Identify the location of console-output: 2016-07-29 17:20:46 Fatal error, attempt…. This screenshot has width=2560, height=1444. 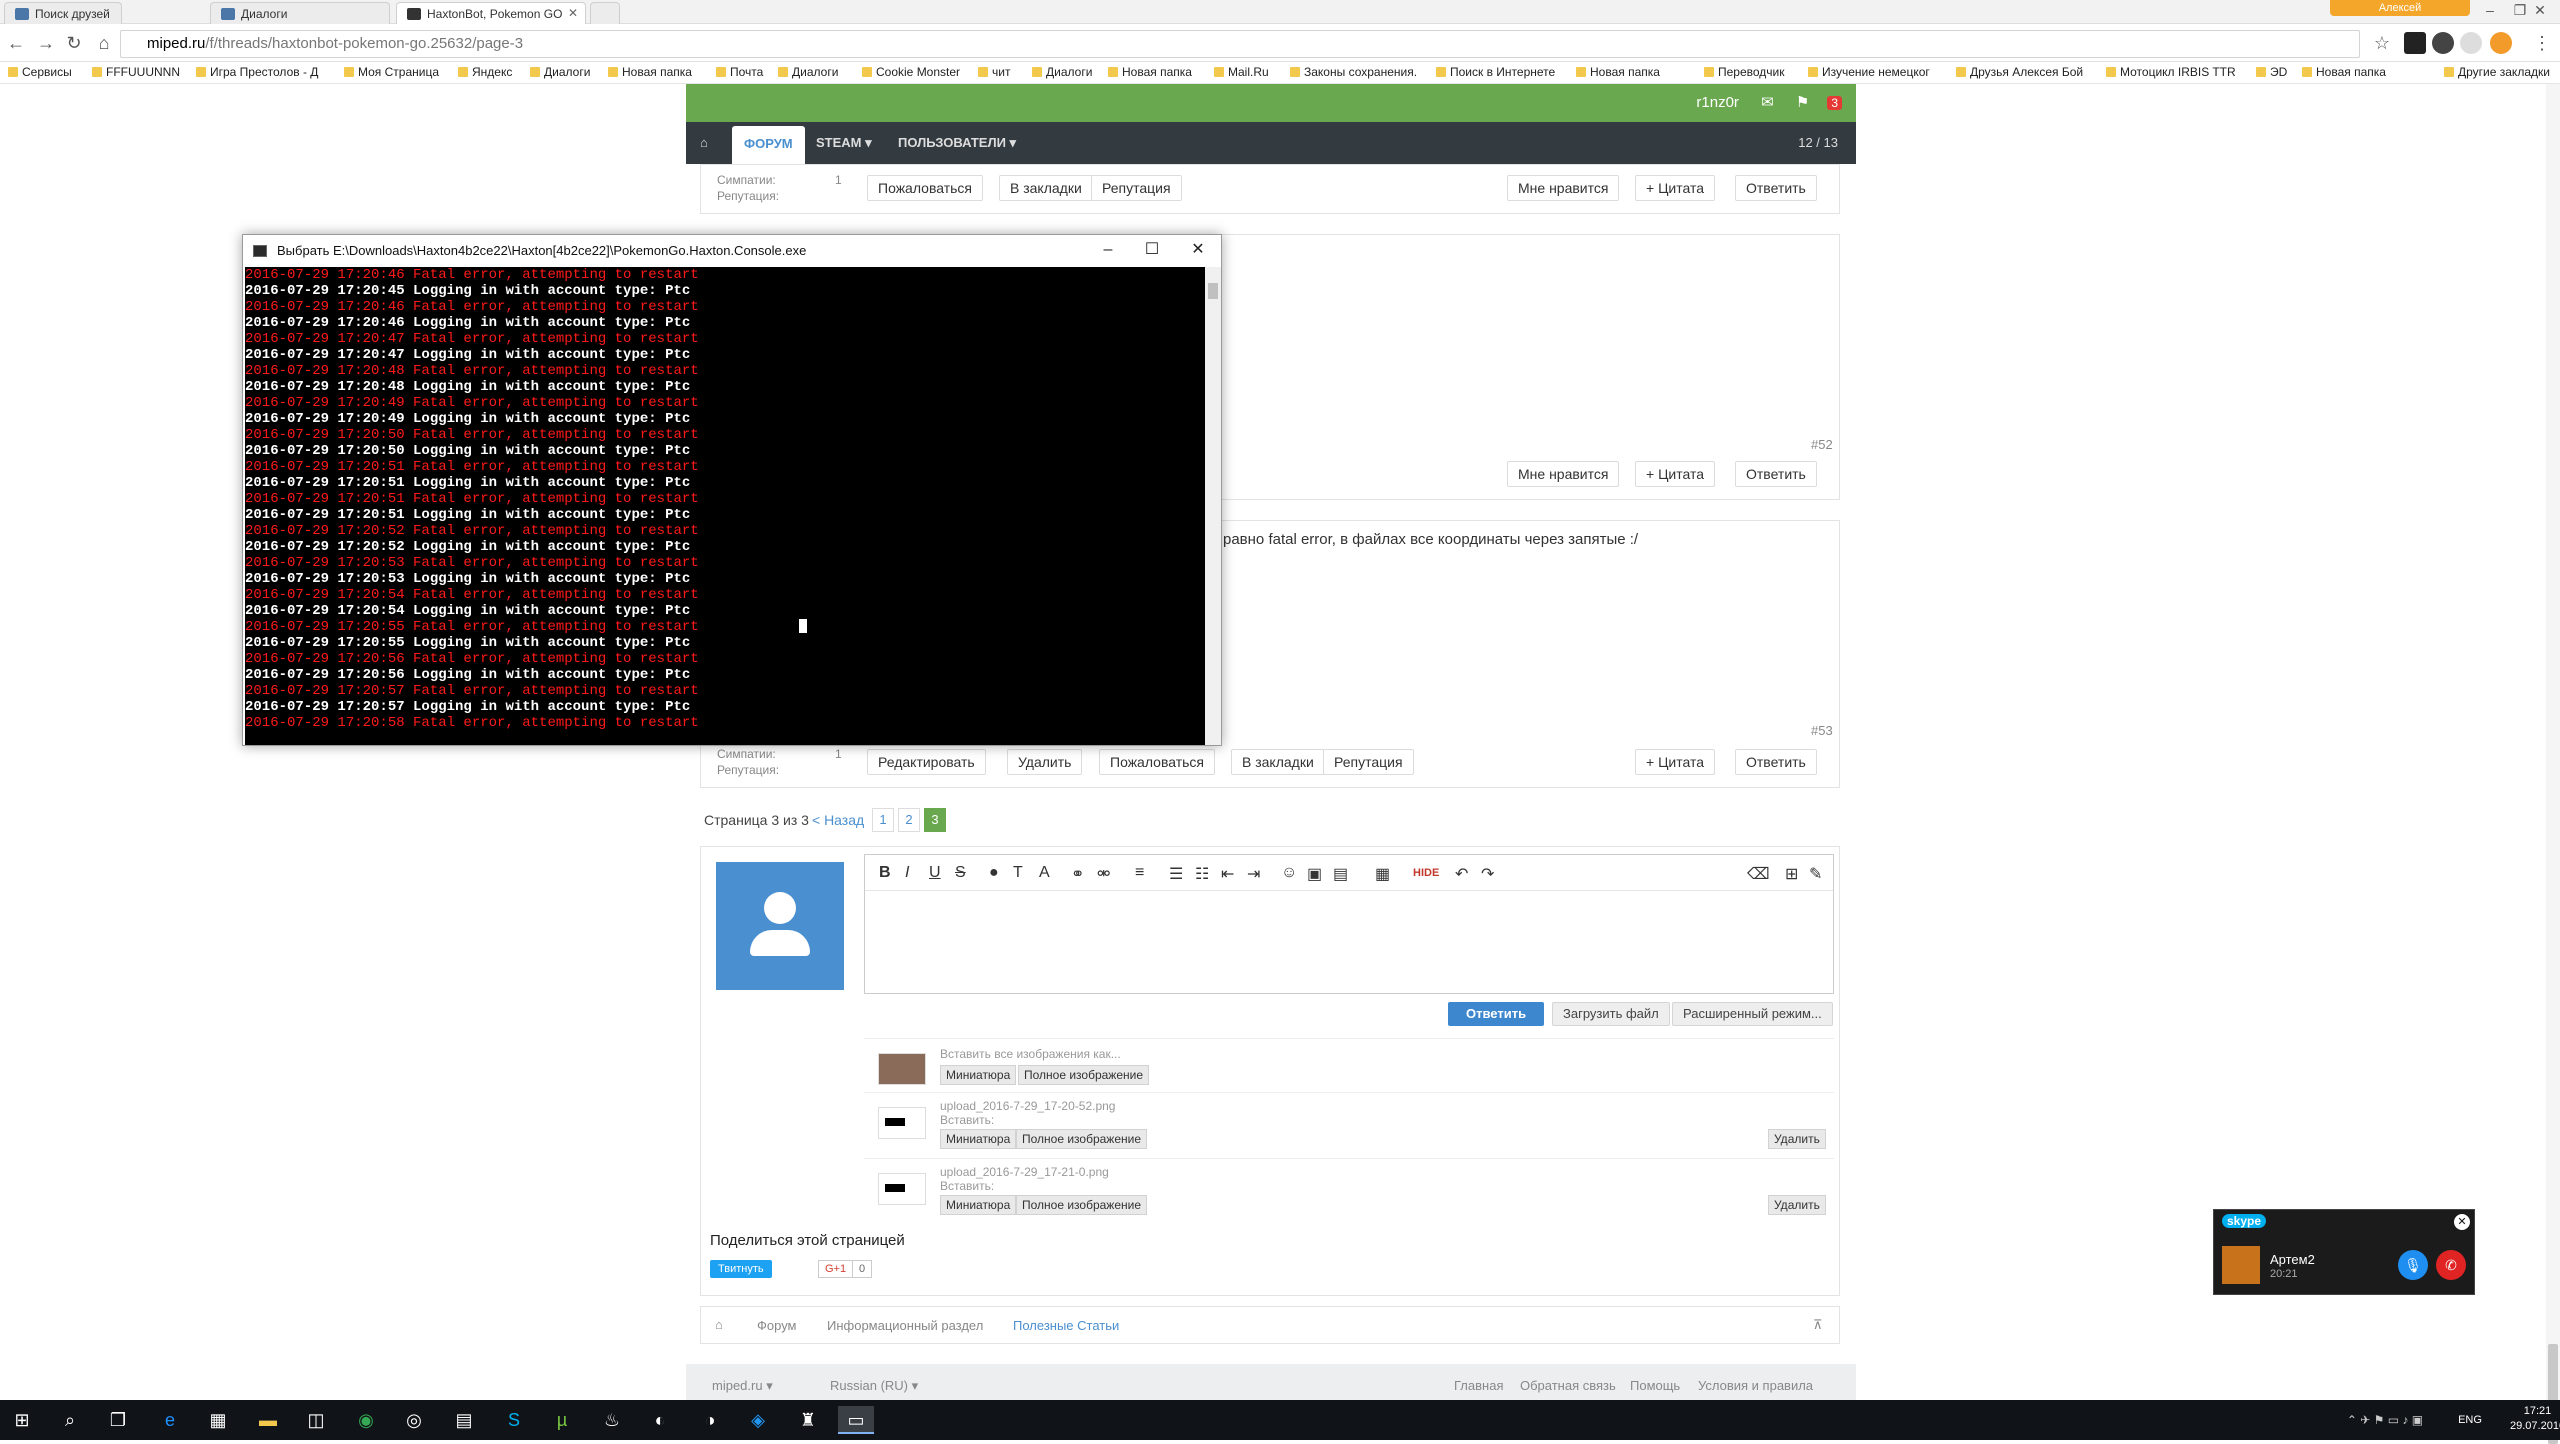
(725, 506).